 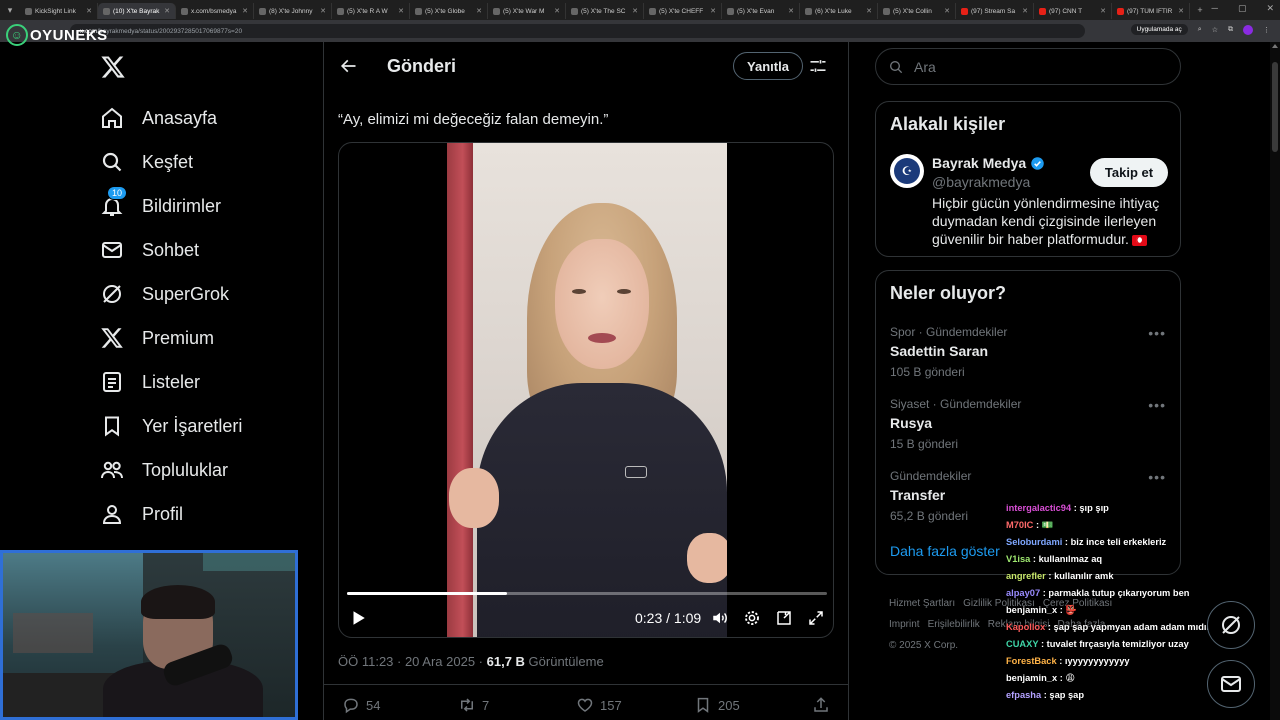 What do you see at coordinates (816, 618) in the screenshot?
I see `fullscreen-icon` at bounding box center [816, 618].